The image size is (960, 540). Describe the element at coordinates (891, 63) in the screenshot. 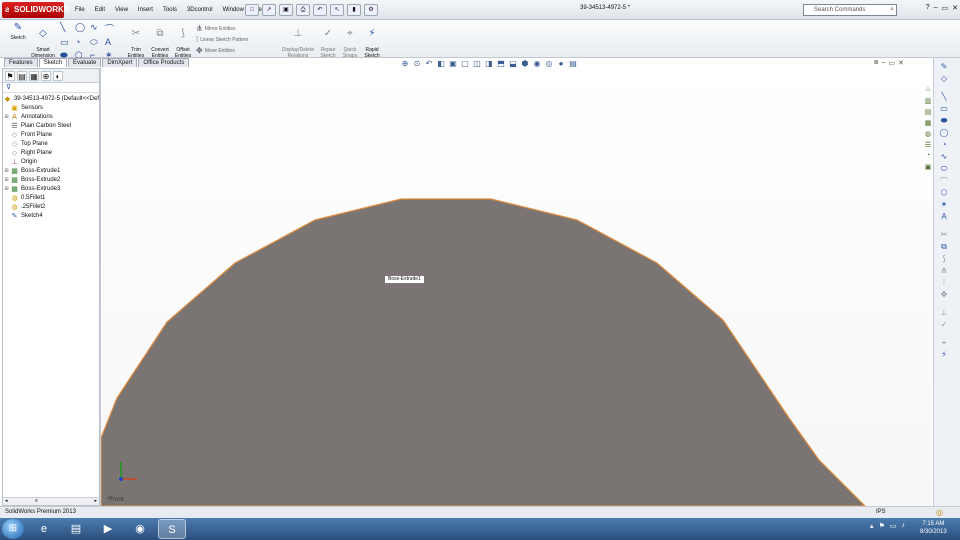

I see `viewport-restore-icon: ▭` at that location.